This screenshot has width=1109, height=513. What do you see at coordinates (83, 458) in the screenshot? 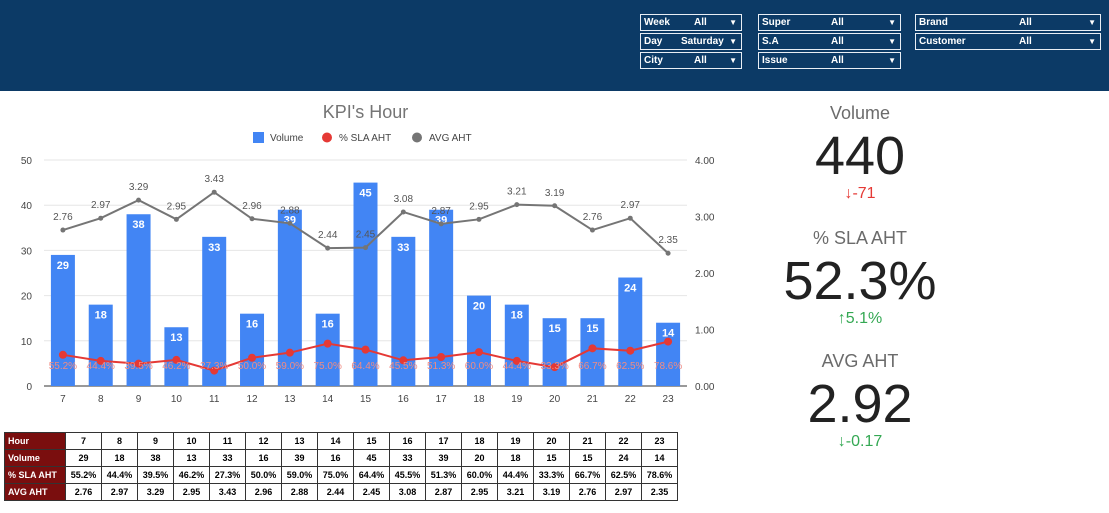
I see `table-cell: 29` at bounding box center [83, 458].